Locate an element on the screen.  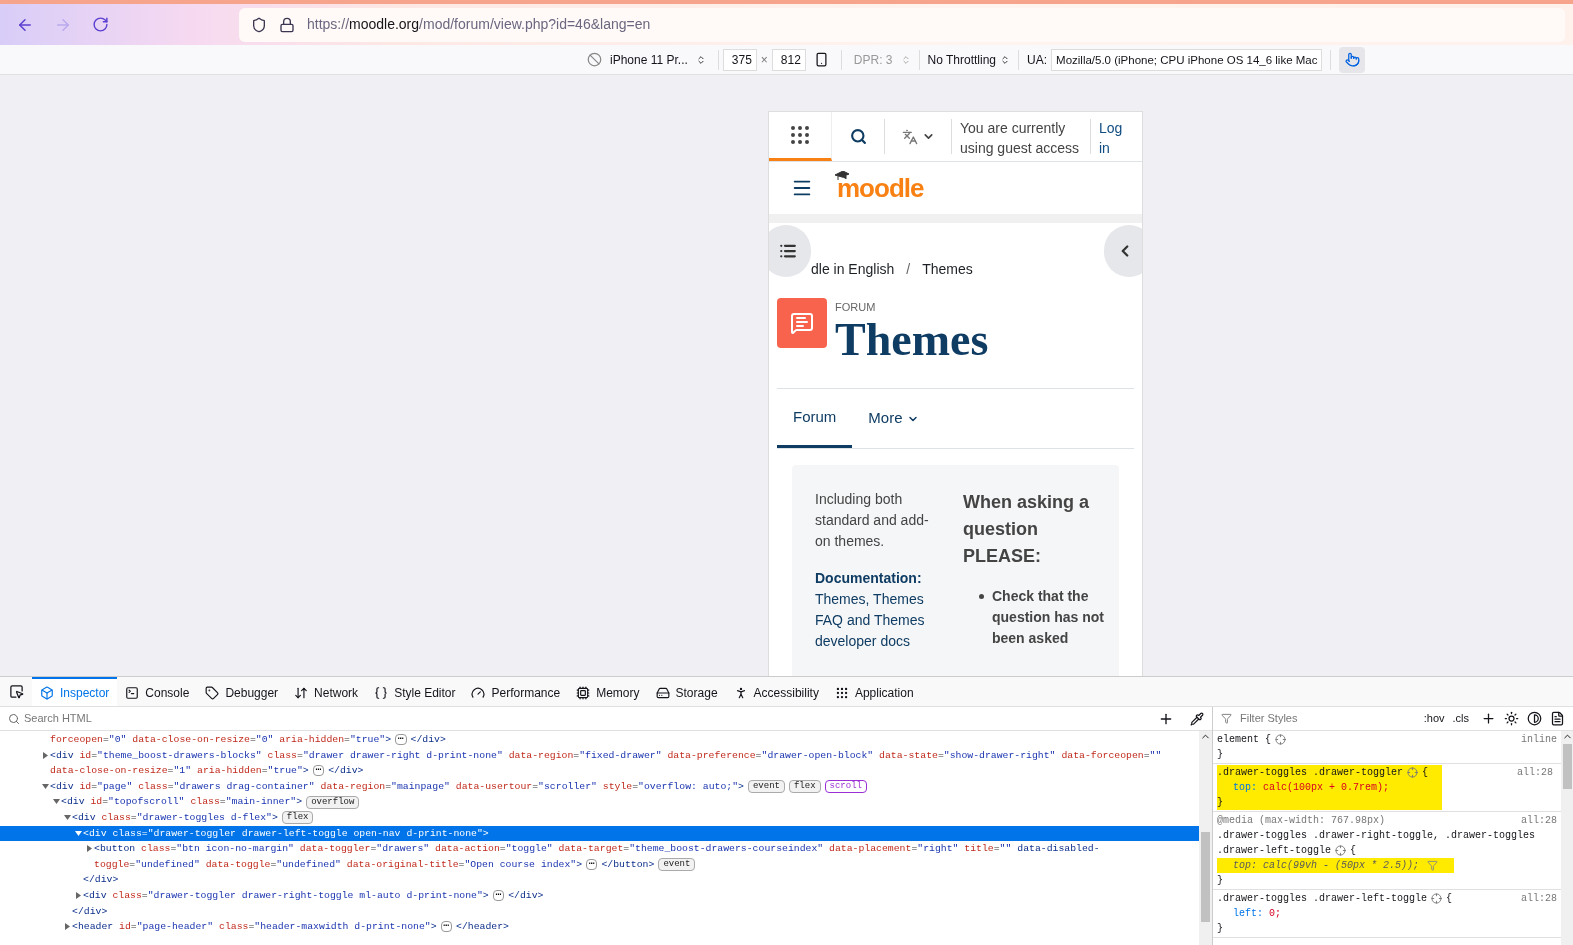
login-link: Log in is located at coordinates (1111, 136).